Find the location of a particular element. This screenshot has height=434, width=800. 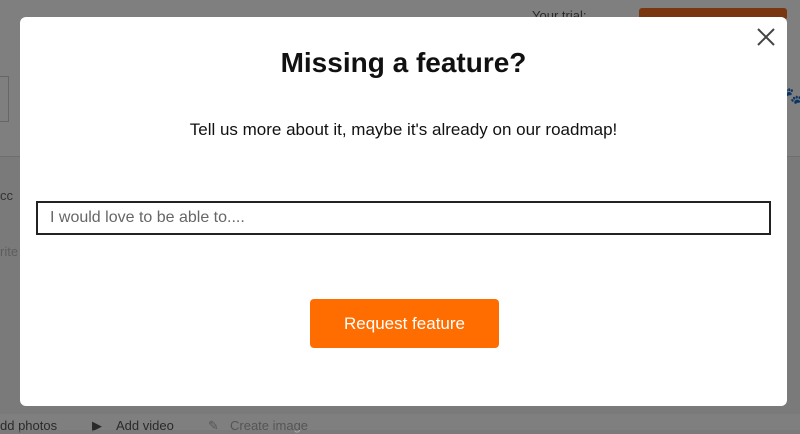

modal-title: Missing a feature? is located at coordinates (403, 62).